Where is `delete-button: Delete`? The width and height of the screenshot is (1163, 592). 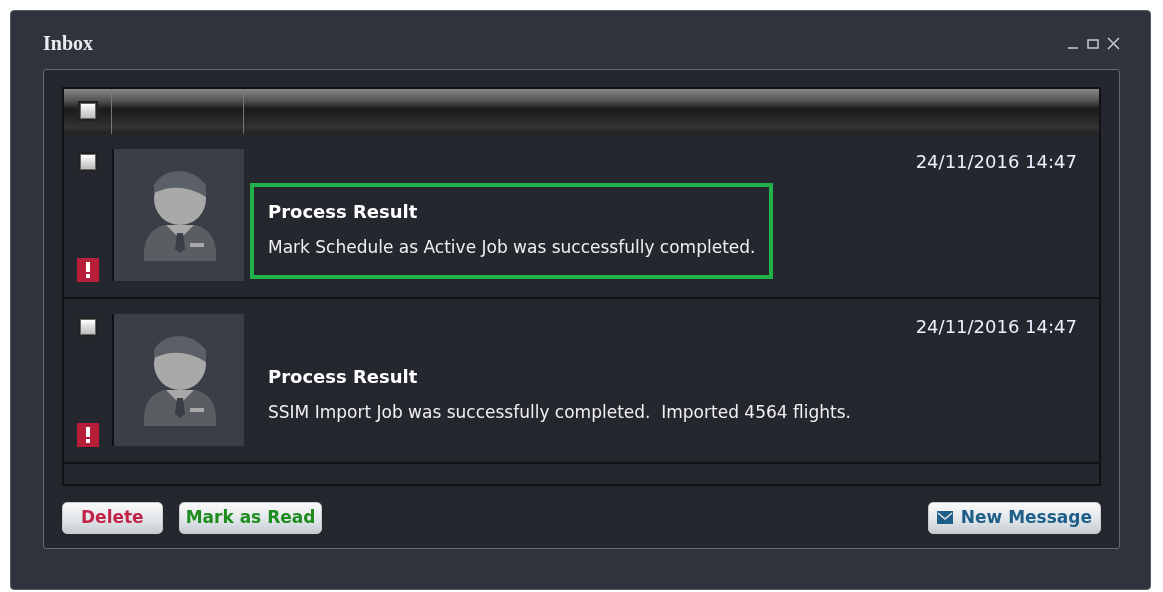 delete-button: Delete is located at coordinates (112, 518).